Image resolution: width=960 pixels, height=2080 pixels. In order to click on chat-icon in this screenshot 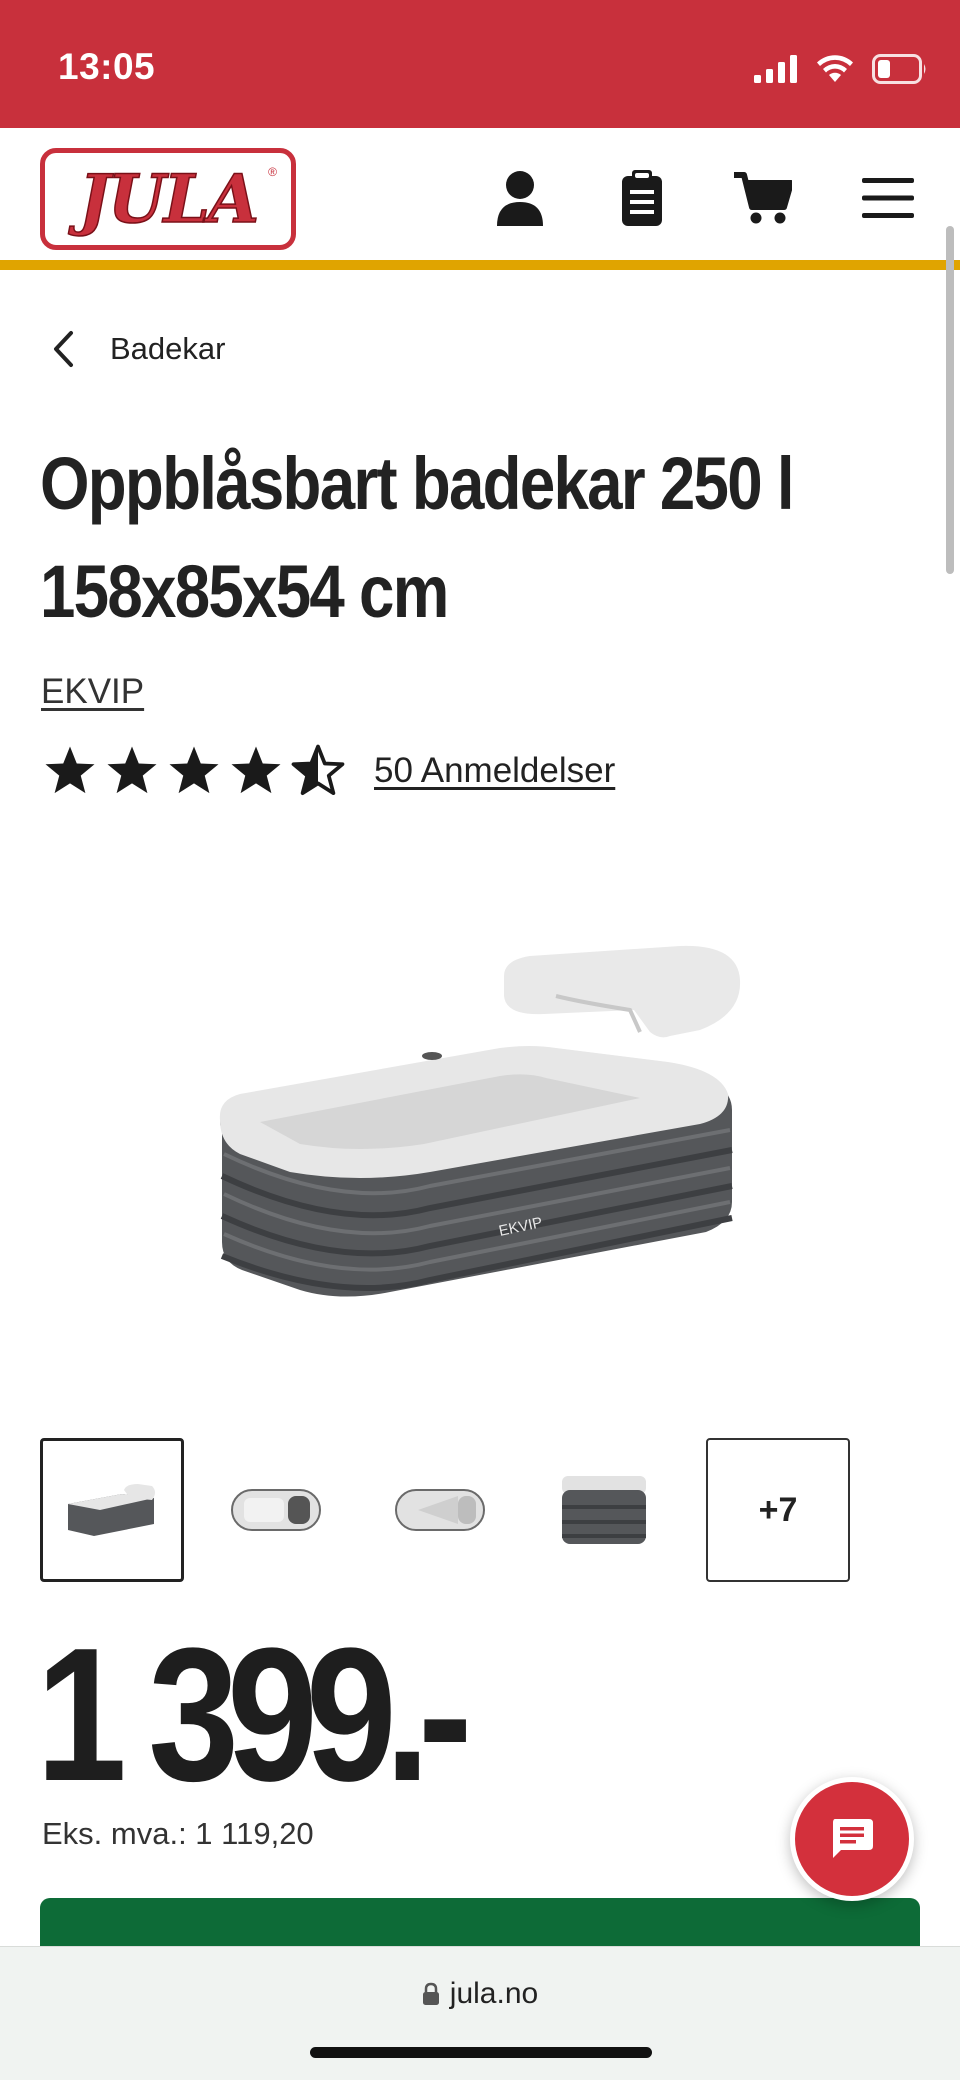, I will do `click(853, 1838)`.